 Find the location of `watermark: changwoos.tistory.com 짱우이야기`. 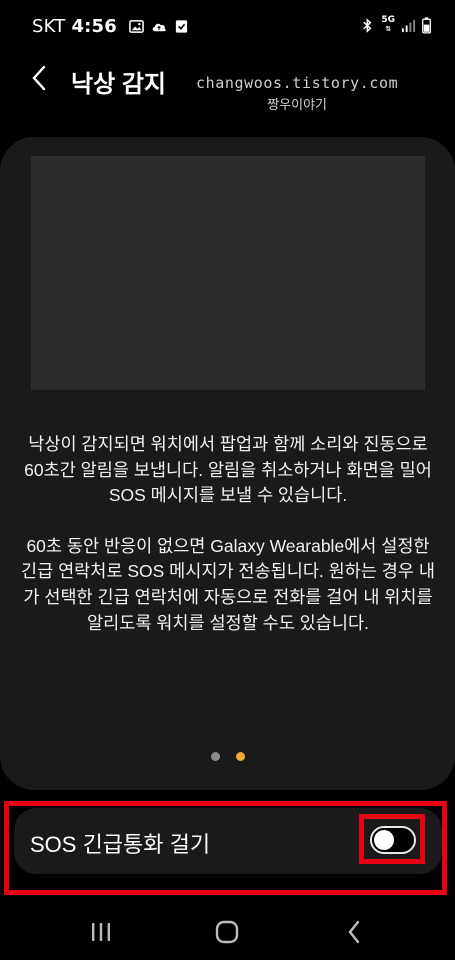

watermark: changwoos.tistory.com 짱우이야기 is located at coordinates (297, 93).